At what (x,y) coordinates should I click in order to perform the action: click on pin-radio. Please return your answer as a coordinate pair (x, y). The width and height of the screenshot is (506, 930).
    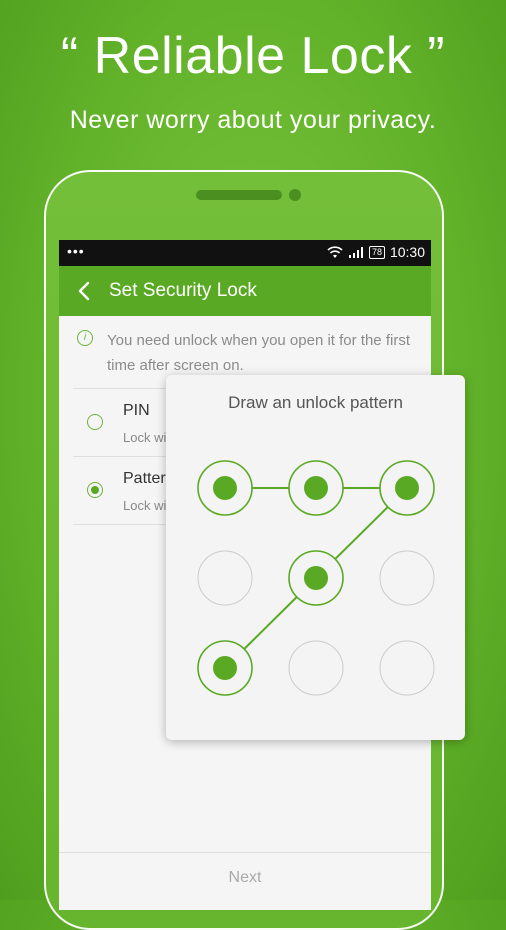
    Looking at the image, I should click on (95, 422).